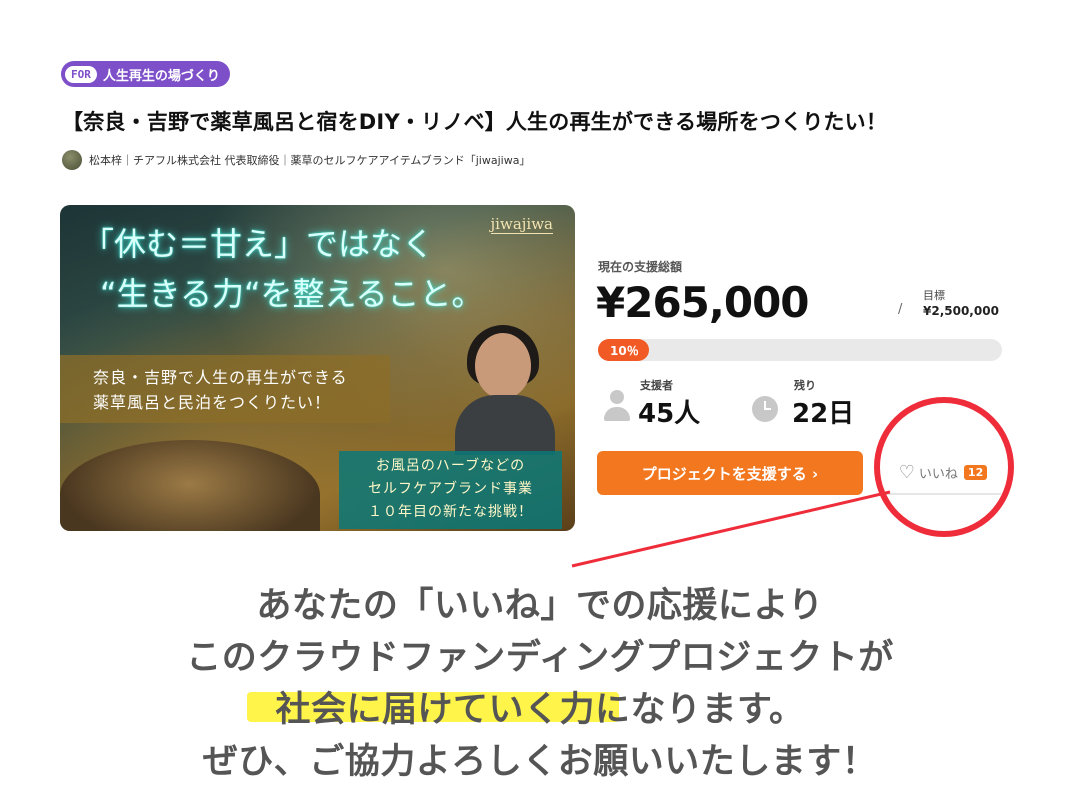  I want to click on message-line-4: ぜひ、ご協力よろしくお願いいたします！, so click(540, 762).